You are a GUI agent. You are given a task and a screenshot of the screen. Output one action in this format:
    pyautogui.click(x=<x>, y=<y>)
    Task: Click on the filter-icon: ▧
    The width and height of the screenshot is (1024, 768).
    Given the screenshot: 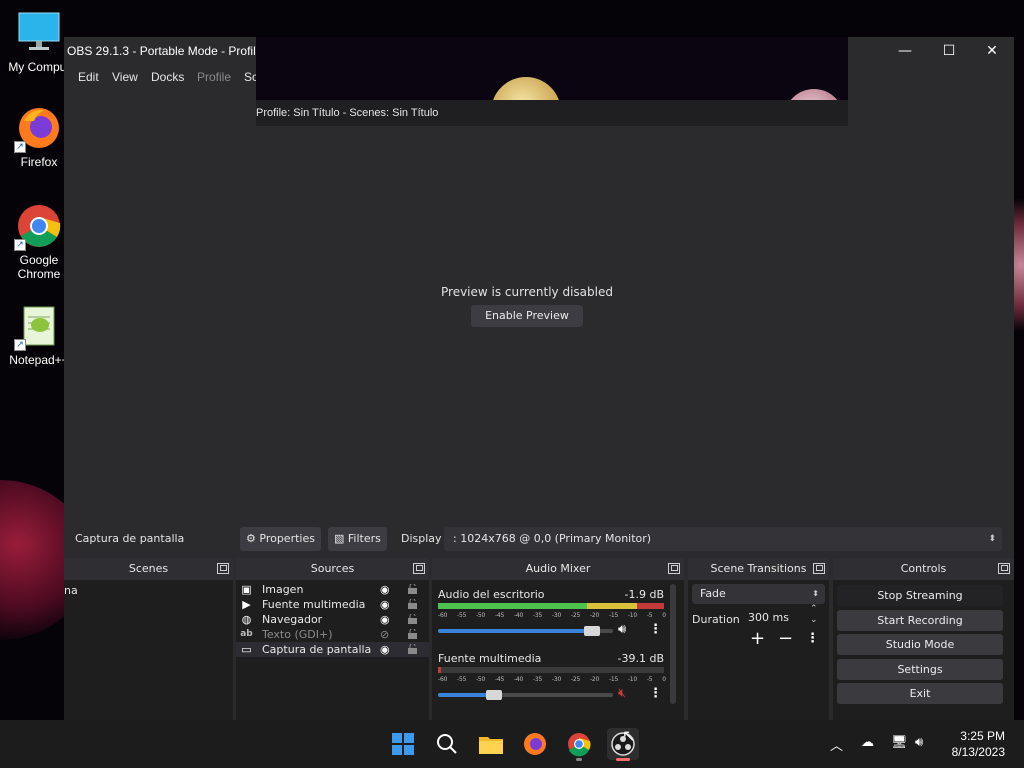 What is the action you would take?
    pyautogui.click(x=339, y=538)
    